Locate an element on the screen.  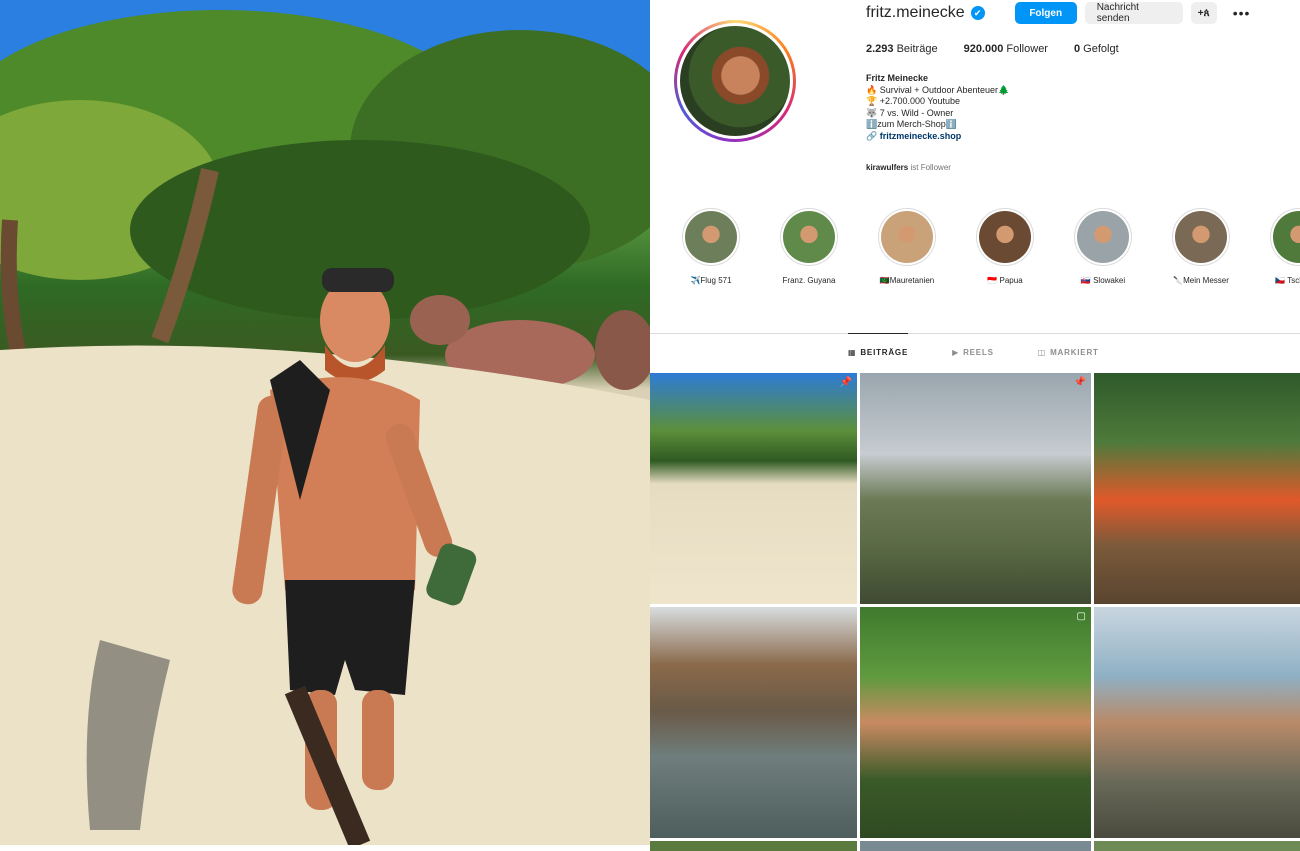
following-count: 0 is located at coordinates (1077, 49).